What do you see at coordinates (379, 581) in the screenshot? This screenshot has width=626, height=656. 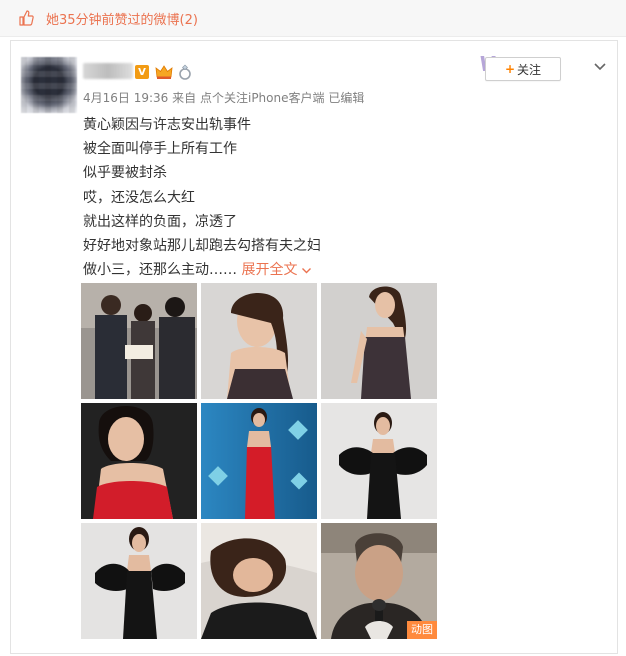 I see `photo-thumbnail: 动图` at bounding box center [379, 581].